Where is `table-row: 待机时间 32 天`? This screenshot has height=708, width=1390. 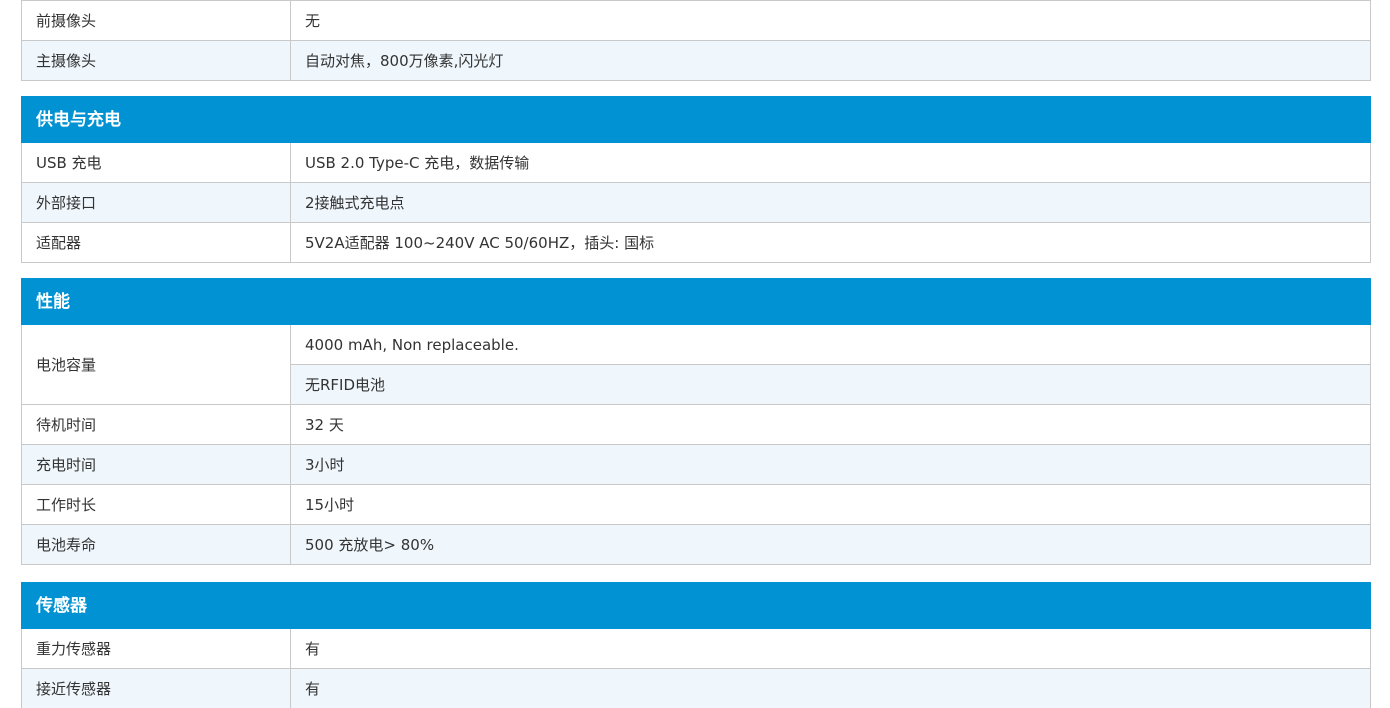
table-row: 待机时间 32 天 is located at coordinates (696, 424).